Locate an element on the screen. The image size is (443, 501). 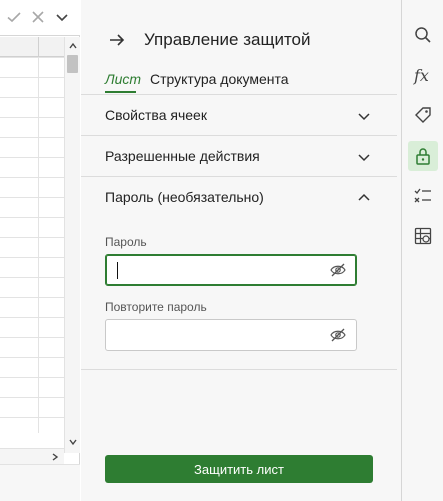
scroll-down-icon is located at coordinates (73, 442).